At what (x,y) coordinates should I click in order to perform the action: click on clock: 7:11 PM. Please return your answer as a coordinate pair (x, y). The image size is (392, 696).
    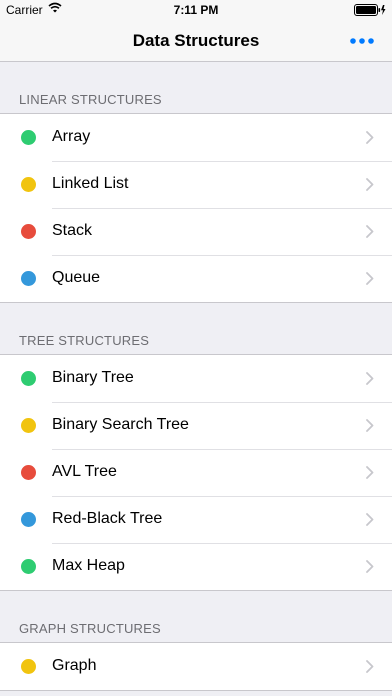
    Looking at the image, I should click on (196, 10).